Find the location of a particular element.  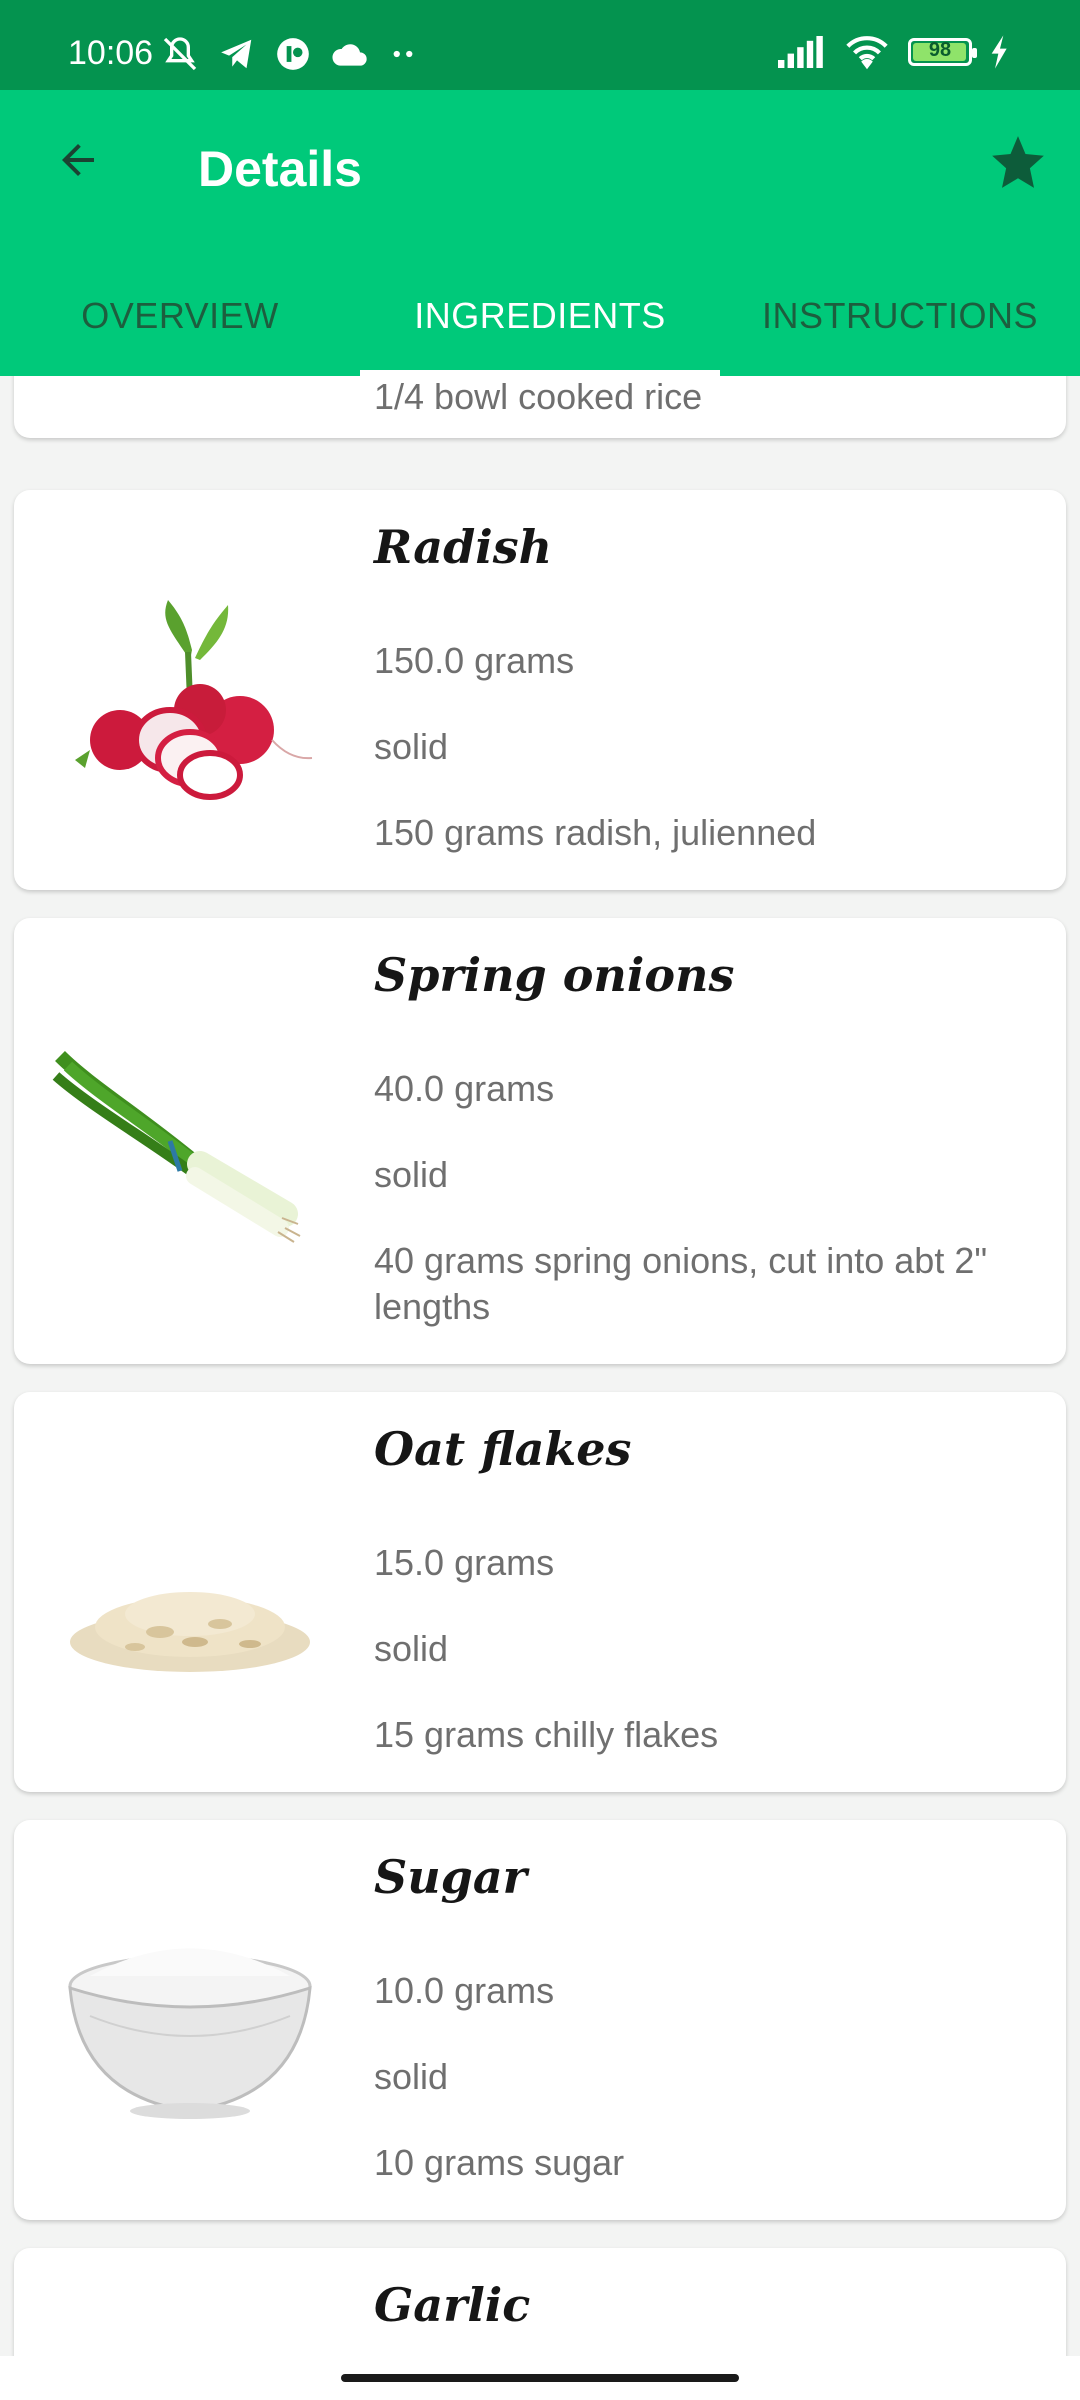

ingredient-card-partial: 1/4 bowl cooked rice is located at coordinates (540, 407).